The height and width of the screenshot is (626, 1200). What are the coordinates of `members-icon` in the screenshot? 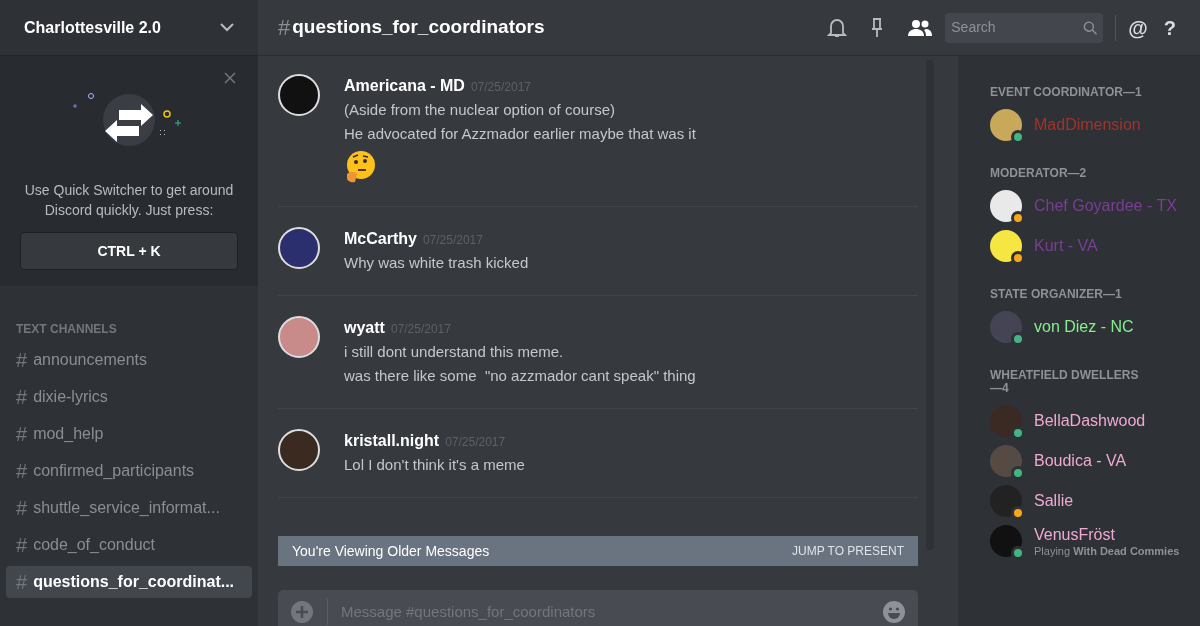 It's located at (920, 27).